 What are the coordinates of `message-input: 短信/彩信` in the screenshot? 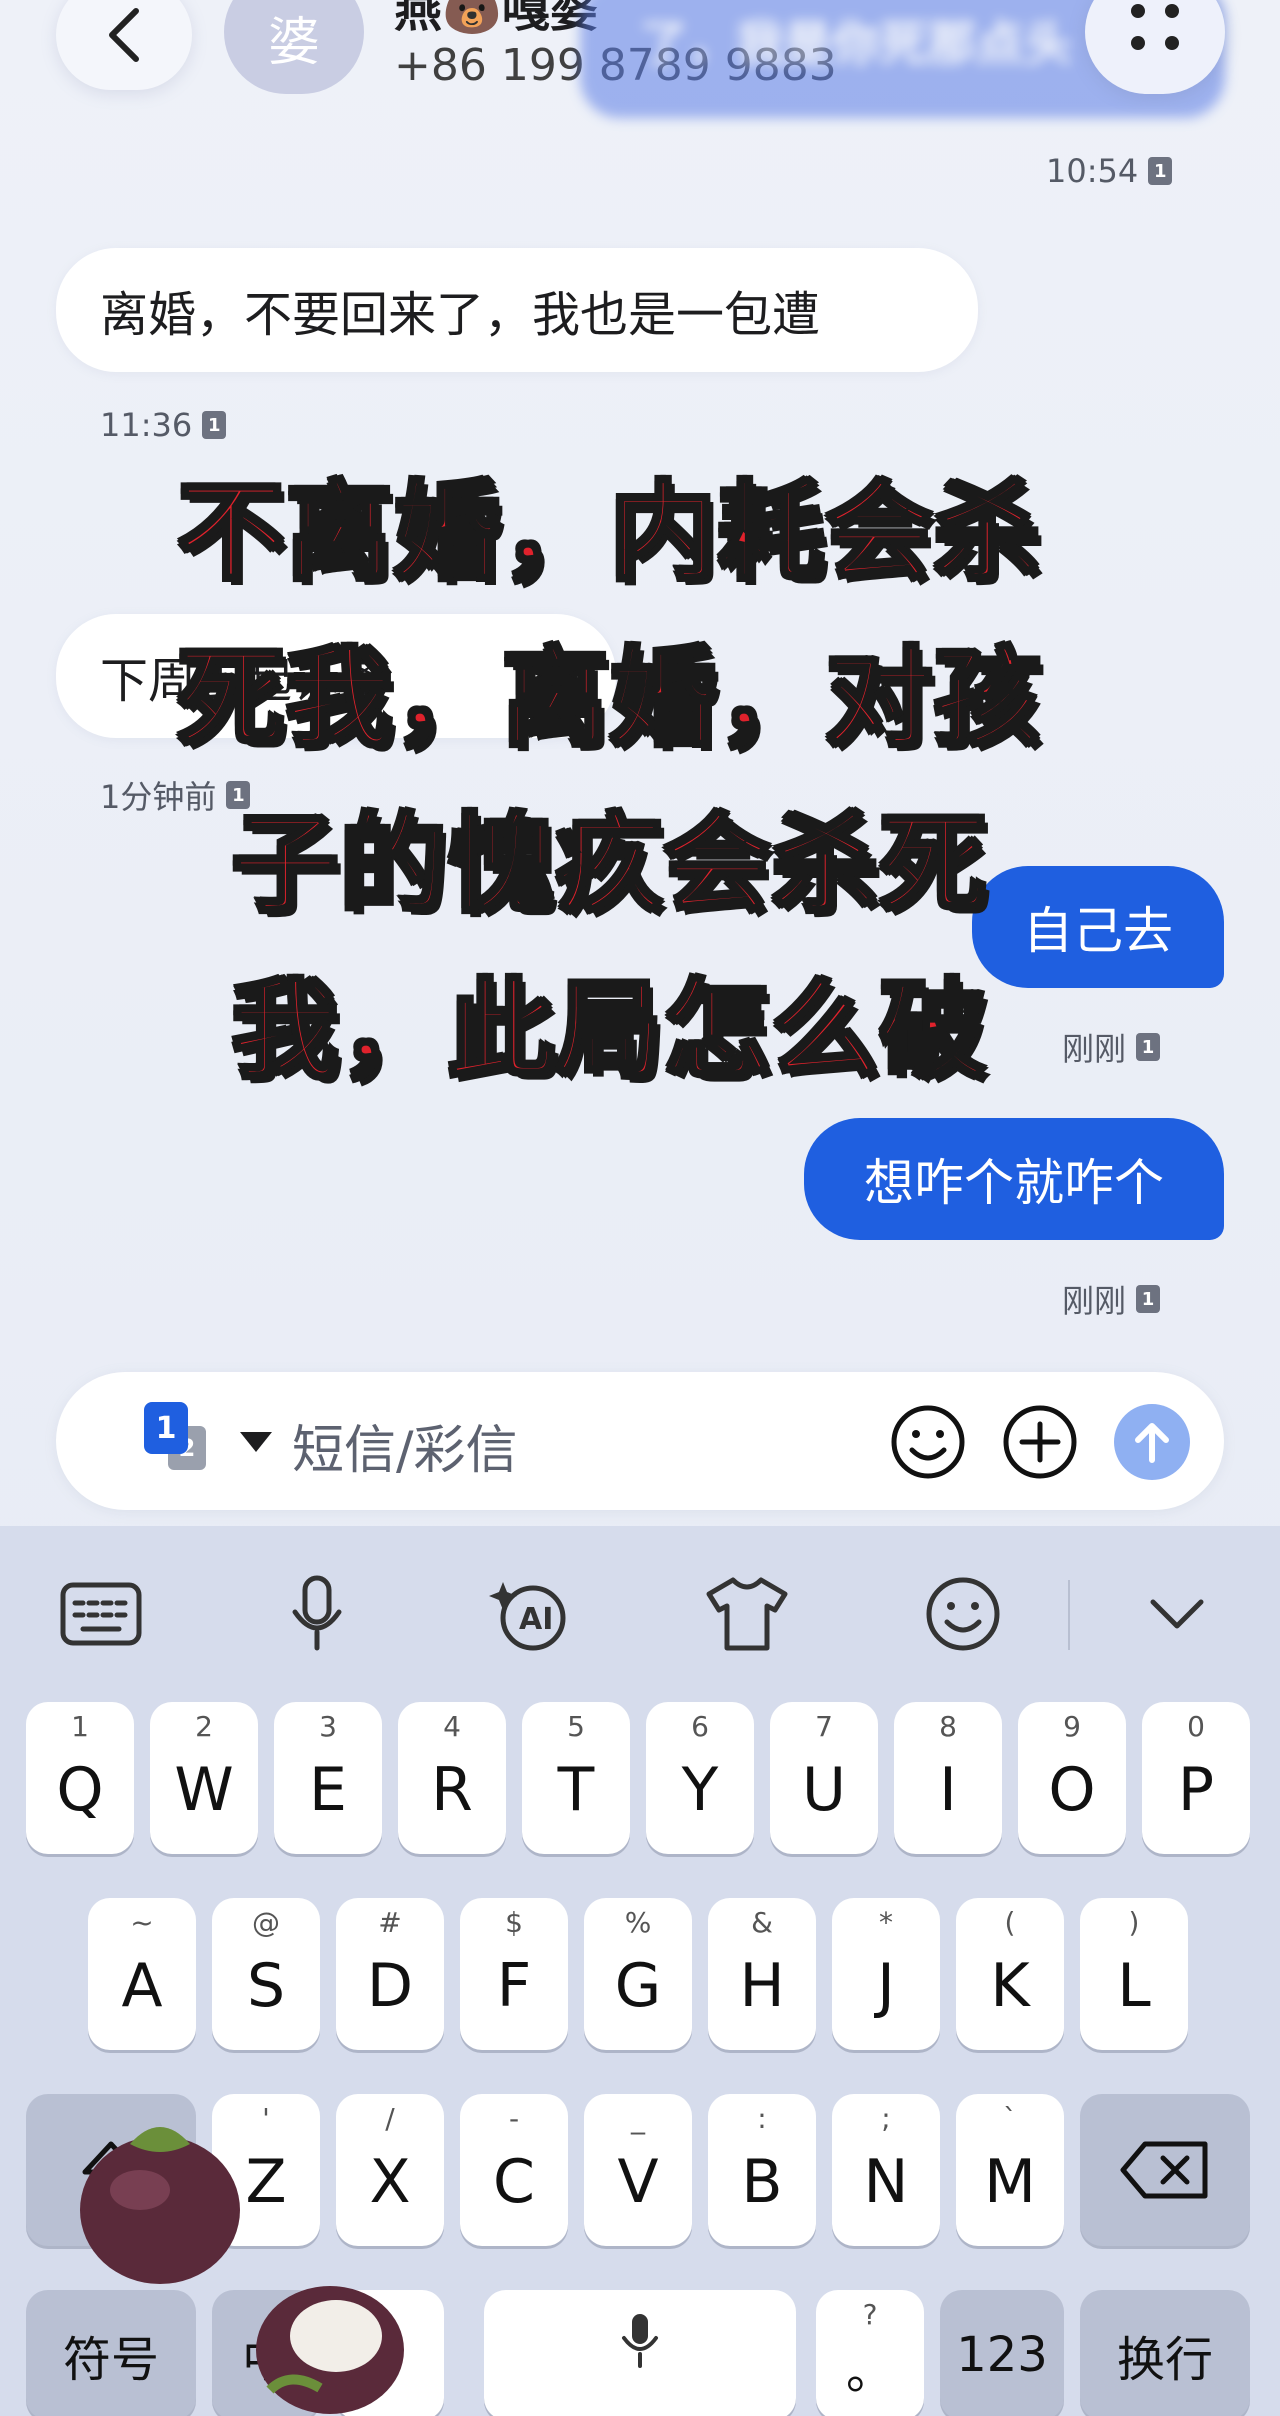 It's located at (405, 1445).